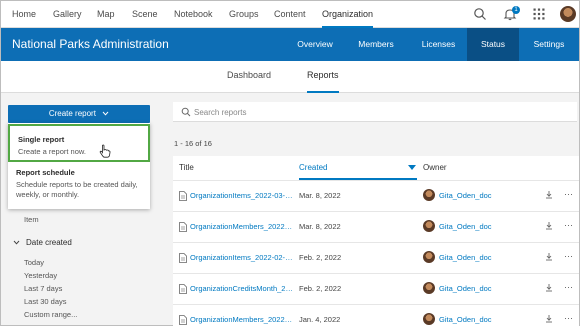 This screenshot has height=326, width=580. I want to click on report-title-link: OrganizationMembers_2022-01-04, so click(241, 319).